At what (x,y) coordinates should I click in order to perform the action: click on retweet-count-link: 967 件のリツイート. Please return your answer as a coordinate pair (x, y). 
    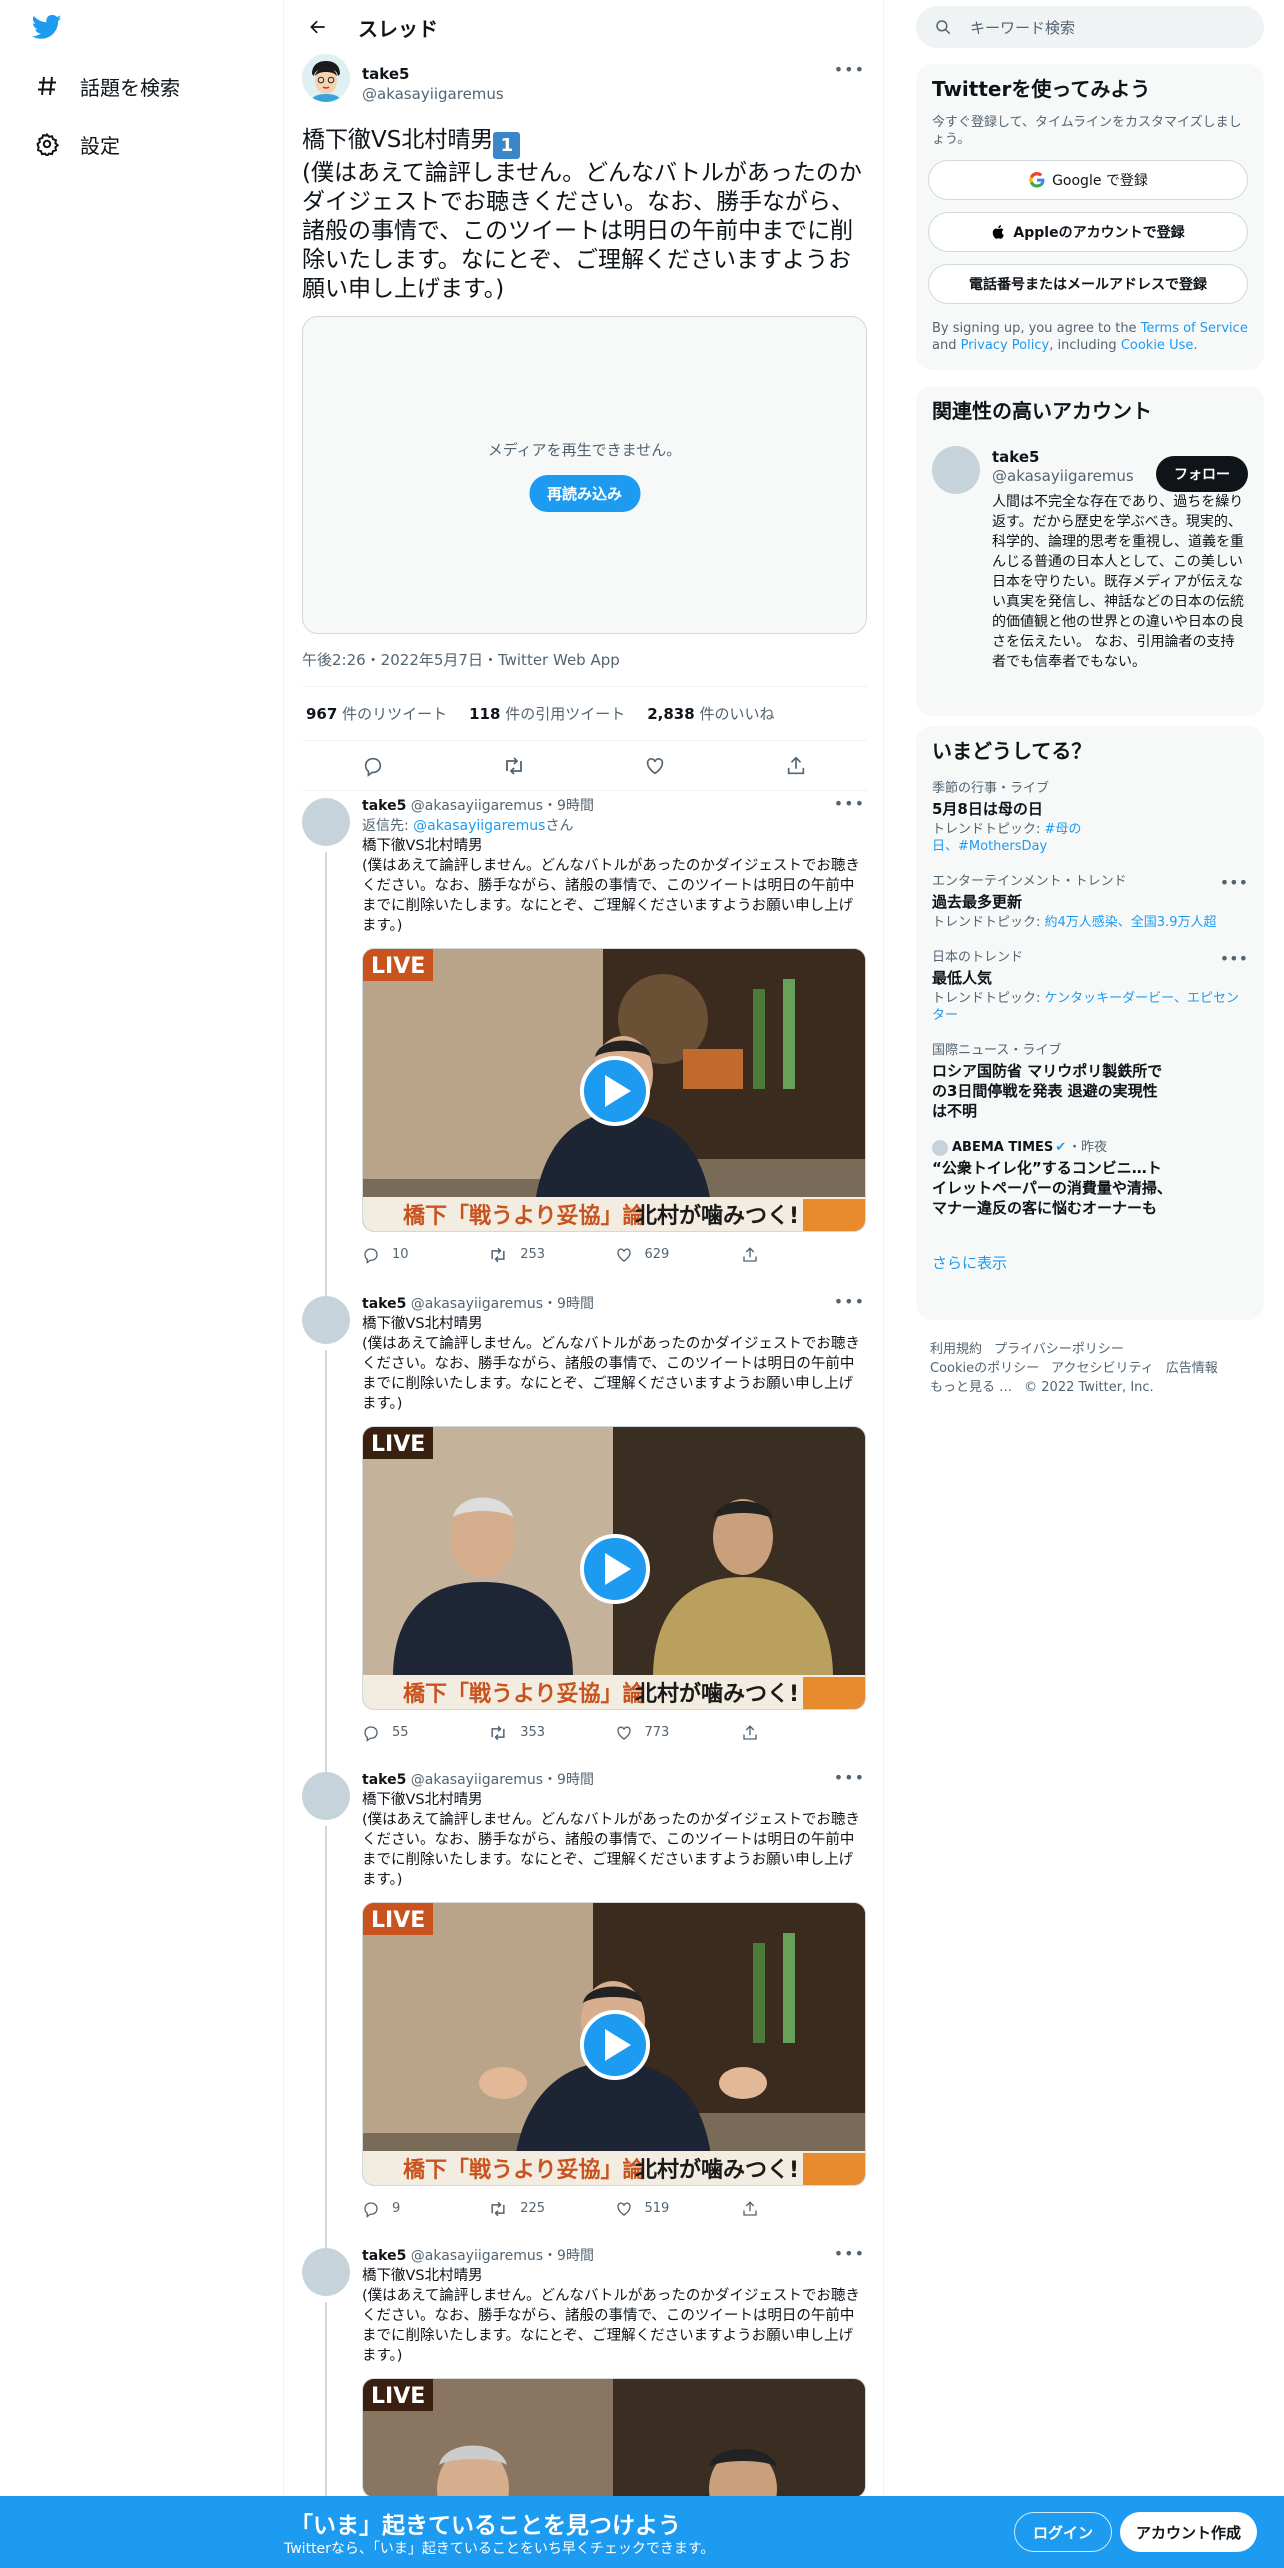
    Looking at the image, I should click on (376, 713).